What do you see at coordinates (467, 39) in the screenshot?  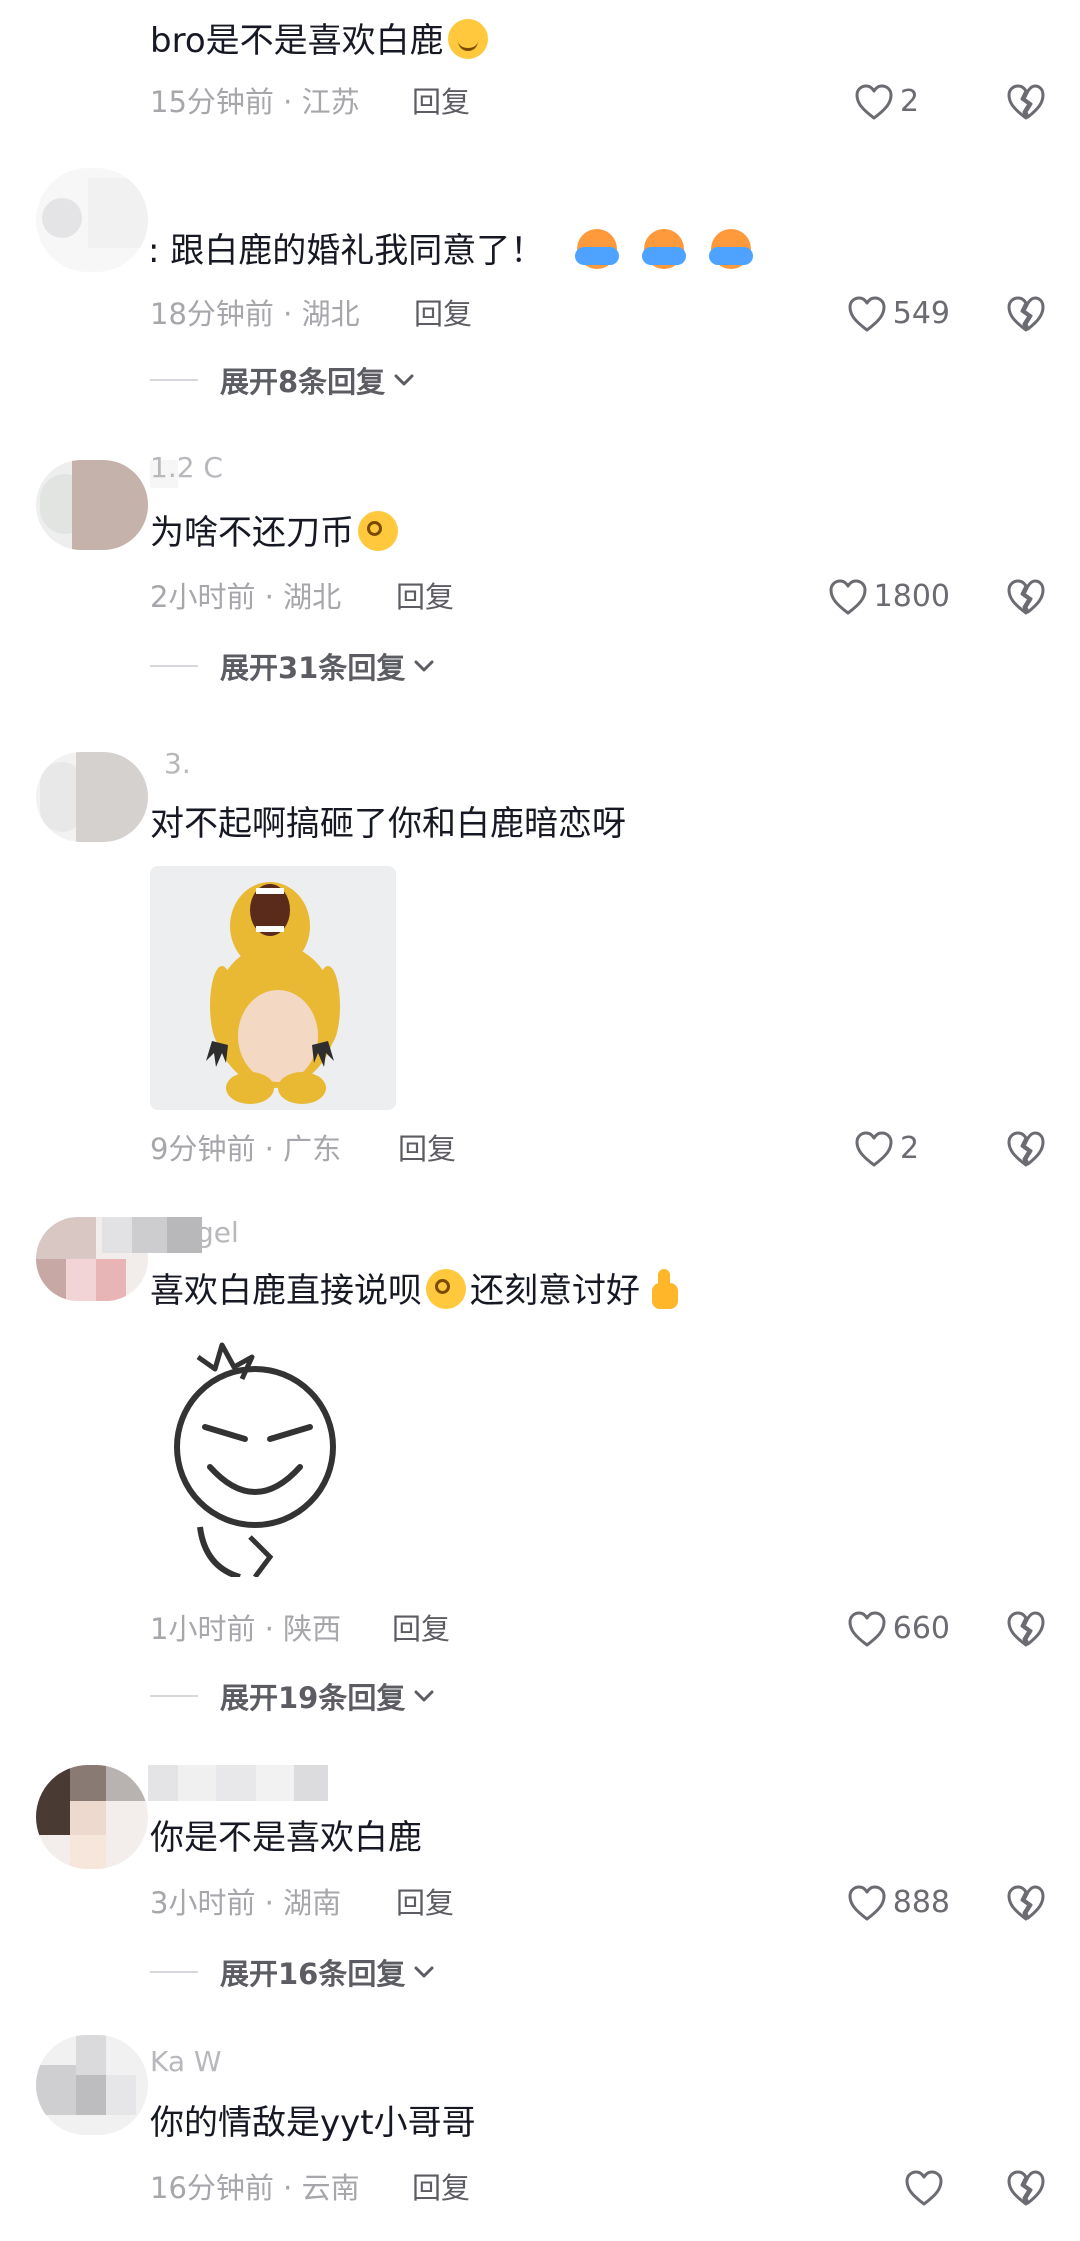 I see `smiling-face-emoji-icon` at bounding box center [467, 39].